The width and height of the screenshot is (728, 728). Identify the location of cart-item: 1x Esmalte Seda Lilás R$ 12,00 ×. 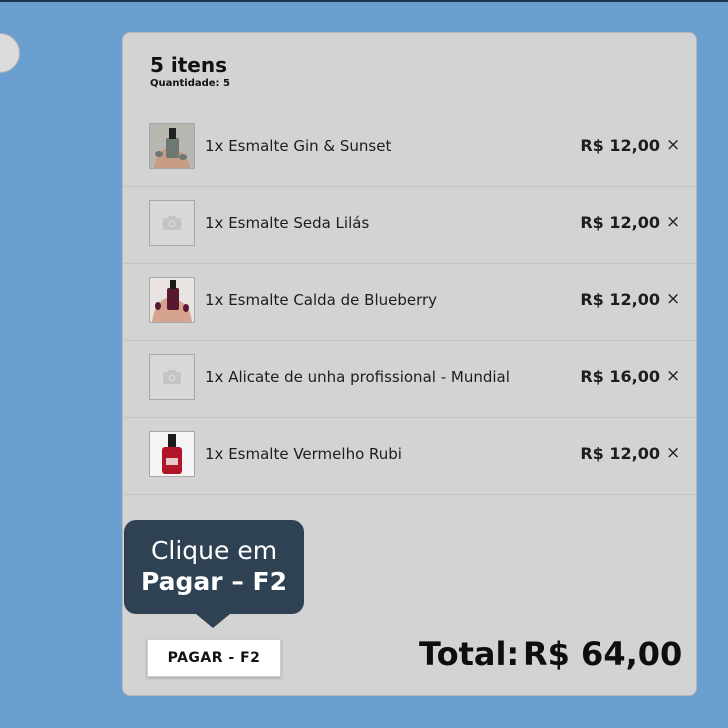
(409, 225).